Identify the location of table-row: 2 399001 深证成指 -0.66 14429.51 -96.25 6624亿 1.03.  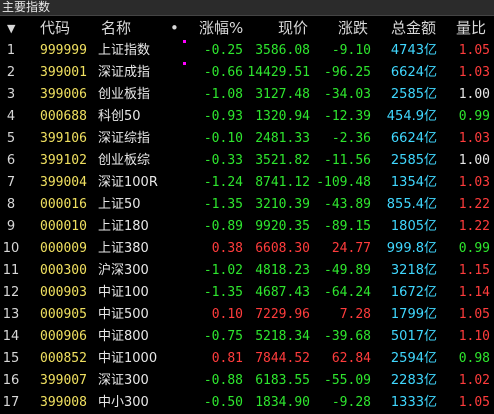
(247, 73).